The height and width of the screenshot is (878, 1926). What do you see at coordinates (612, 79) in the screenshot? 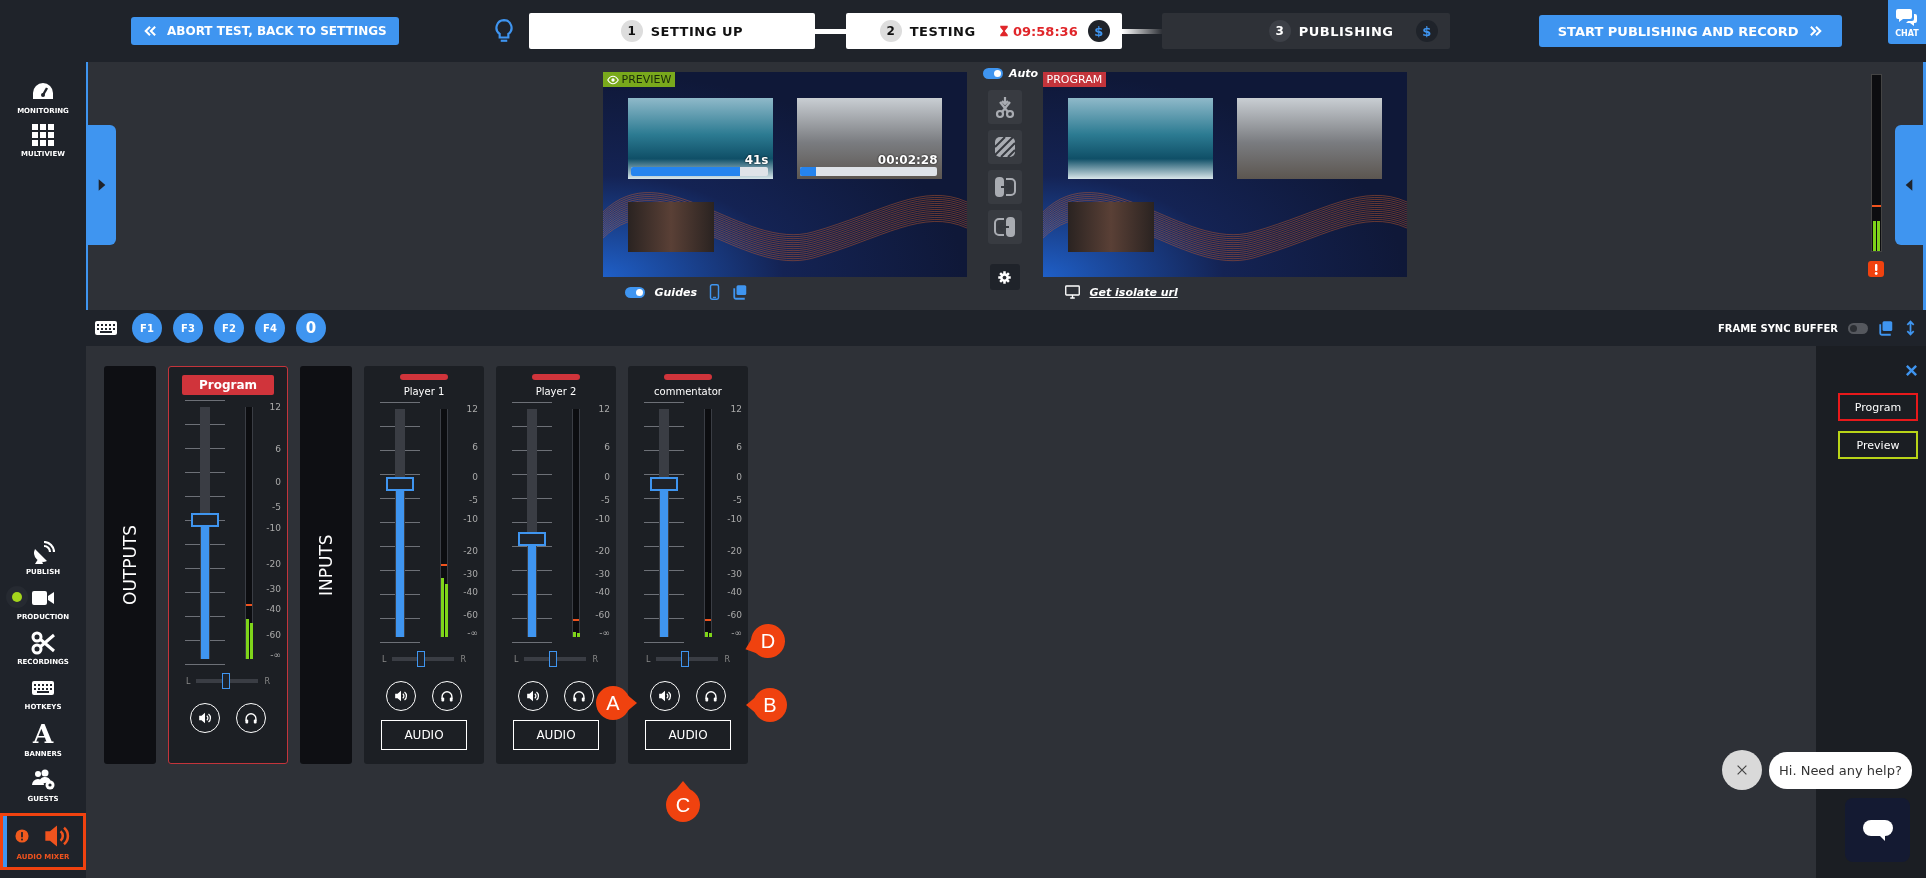
I see `eye-icon` at bounding box center [612, 79].